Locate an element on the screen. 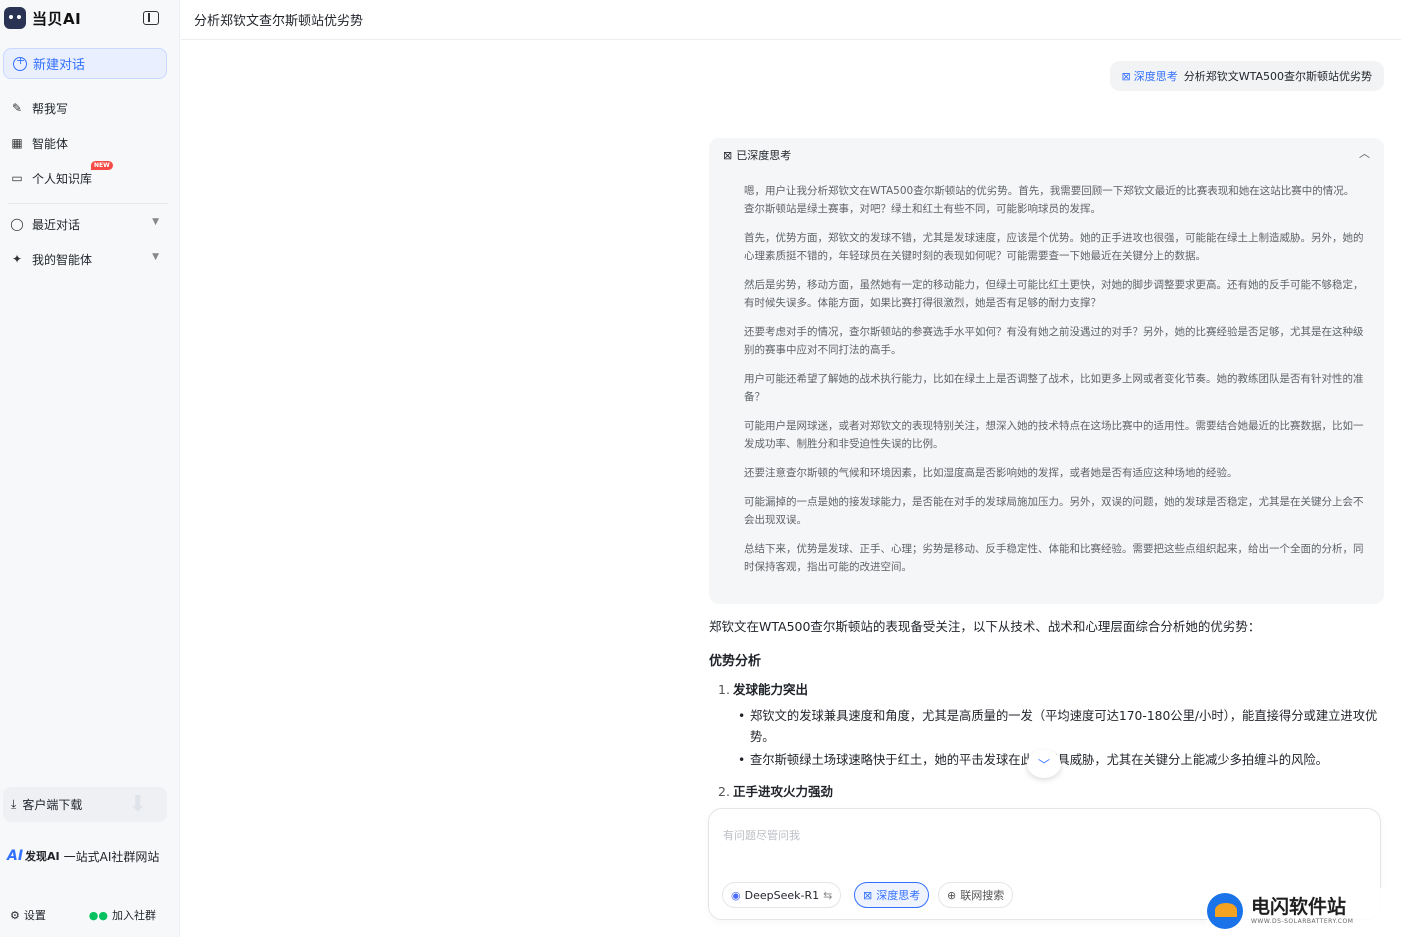 This screenshot has height=937, width=1401. chat-bubble-icon: ◯ is located at coordinates (17, 224).